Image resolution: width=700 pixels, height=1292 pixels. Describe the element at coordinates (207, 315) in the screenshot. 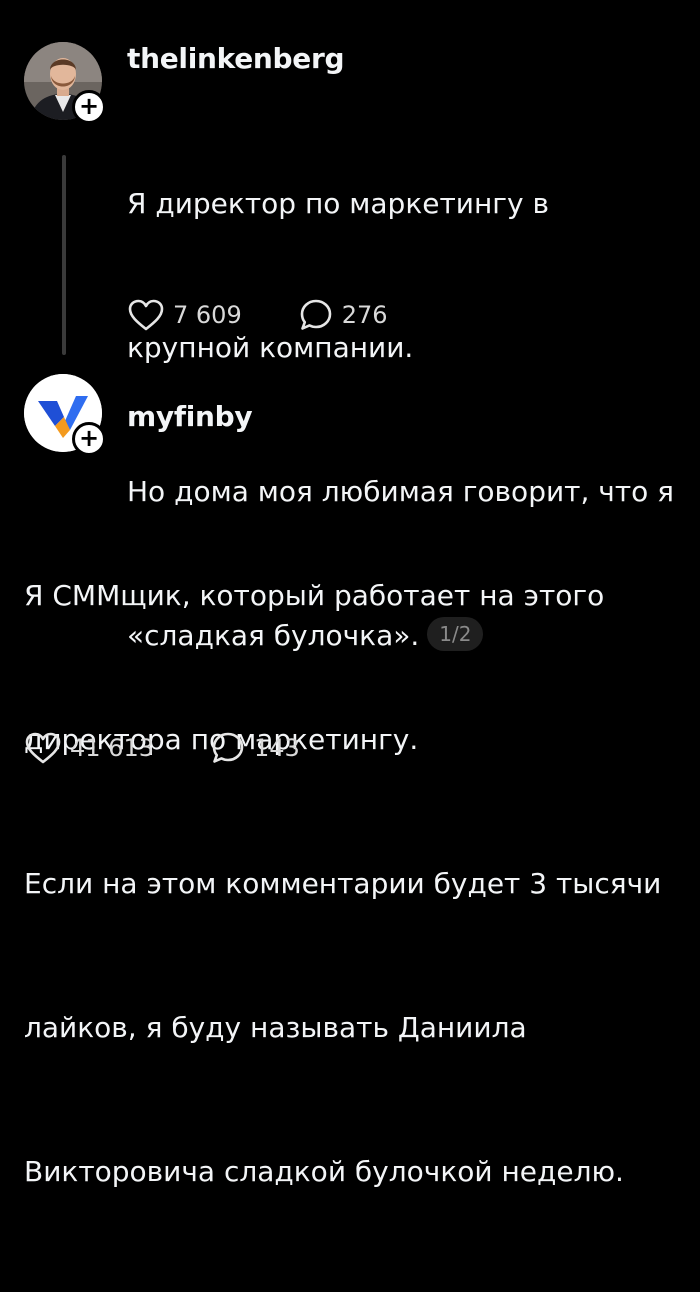

I see `like-count: 7 609` at that location.